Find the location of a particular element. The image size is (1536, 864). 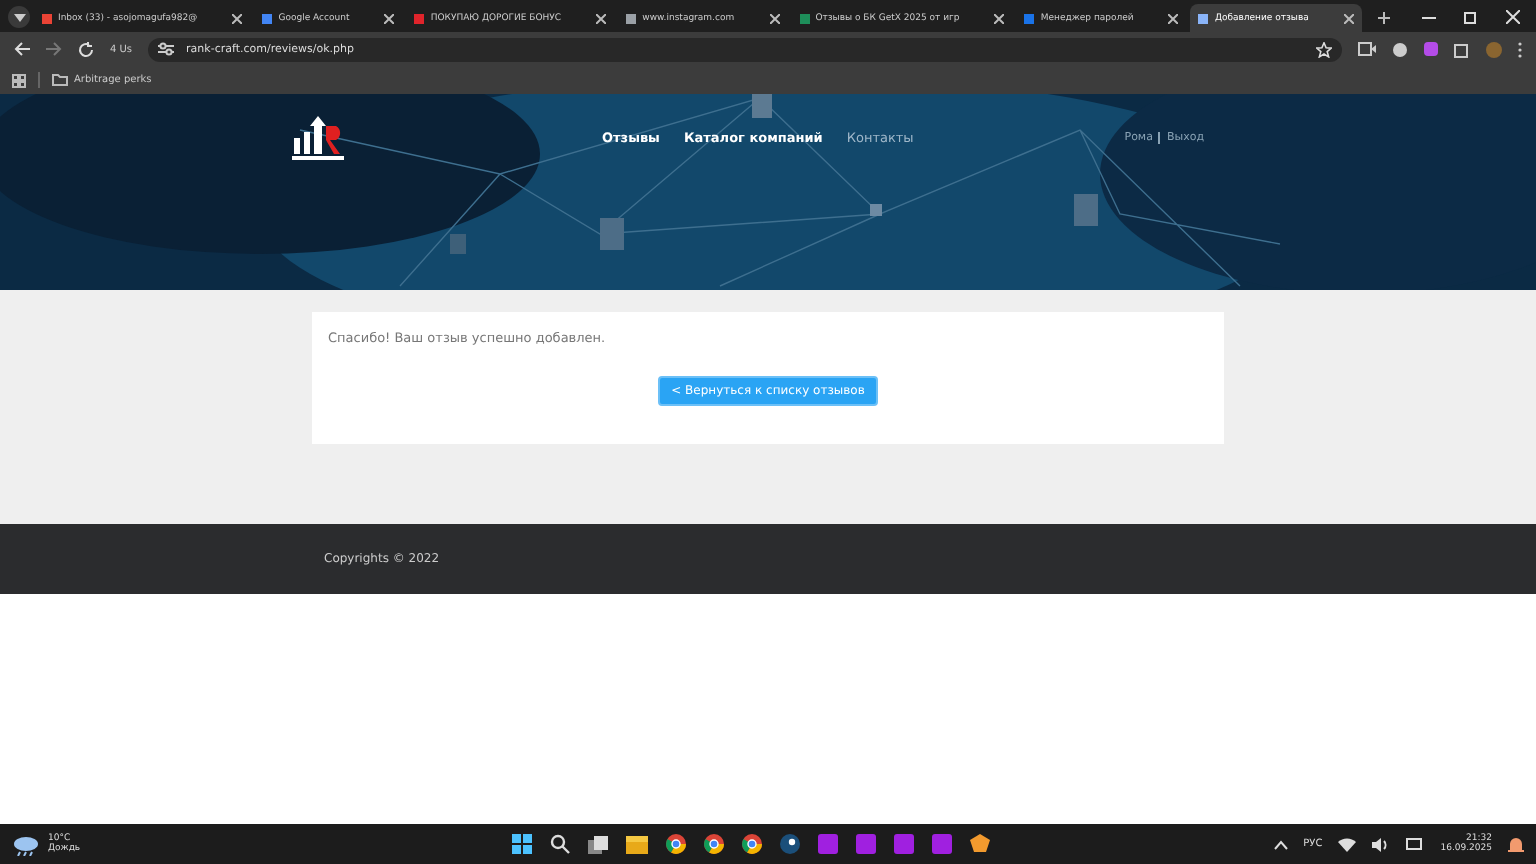

chevron-up-icon is located at coordinates (1280, 844).